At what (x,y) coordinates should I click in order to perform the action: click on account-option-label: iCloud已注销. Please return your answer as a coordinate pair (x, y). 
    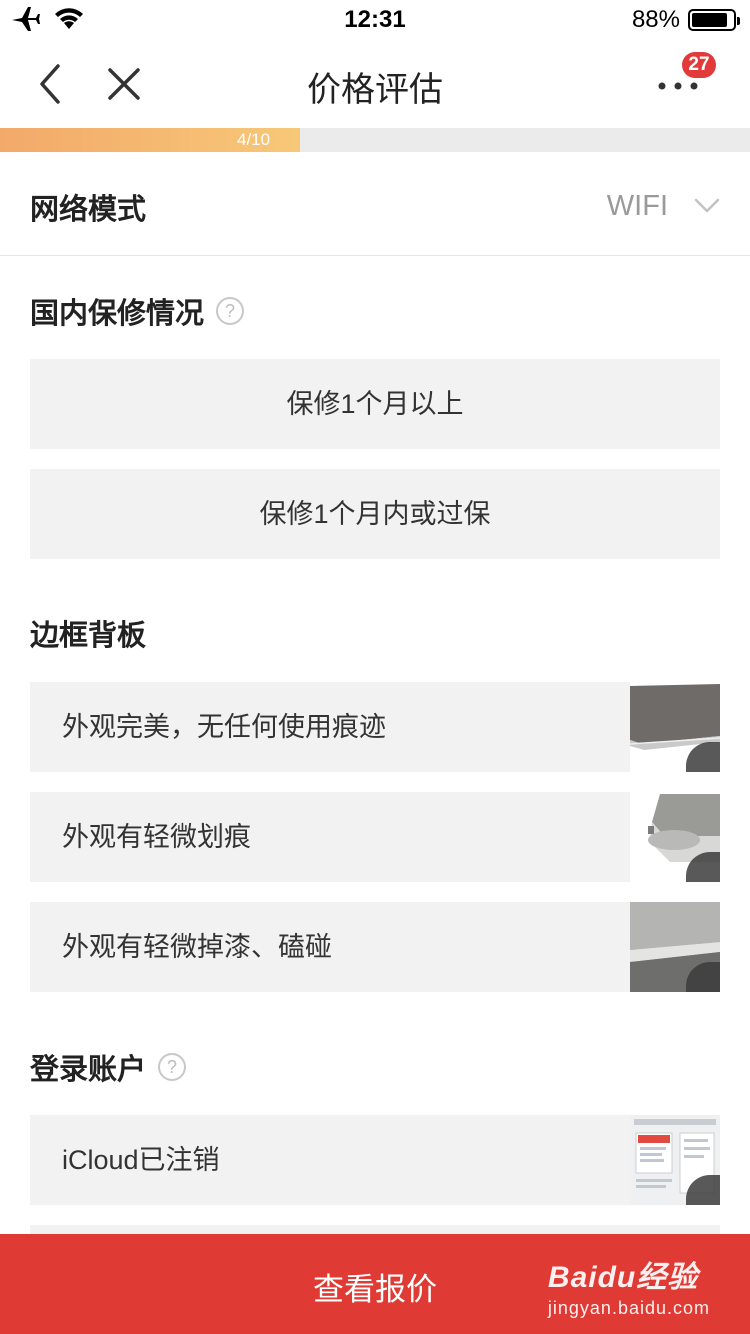
    Looking at the image, I should click on (141, 1160).